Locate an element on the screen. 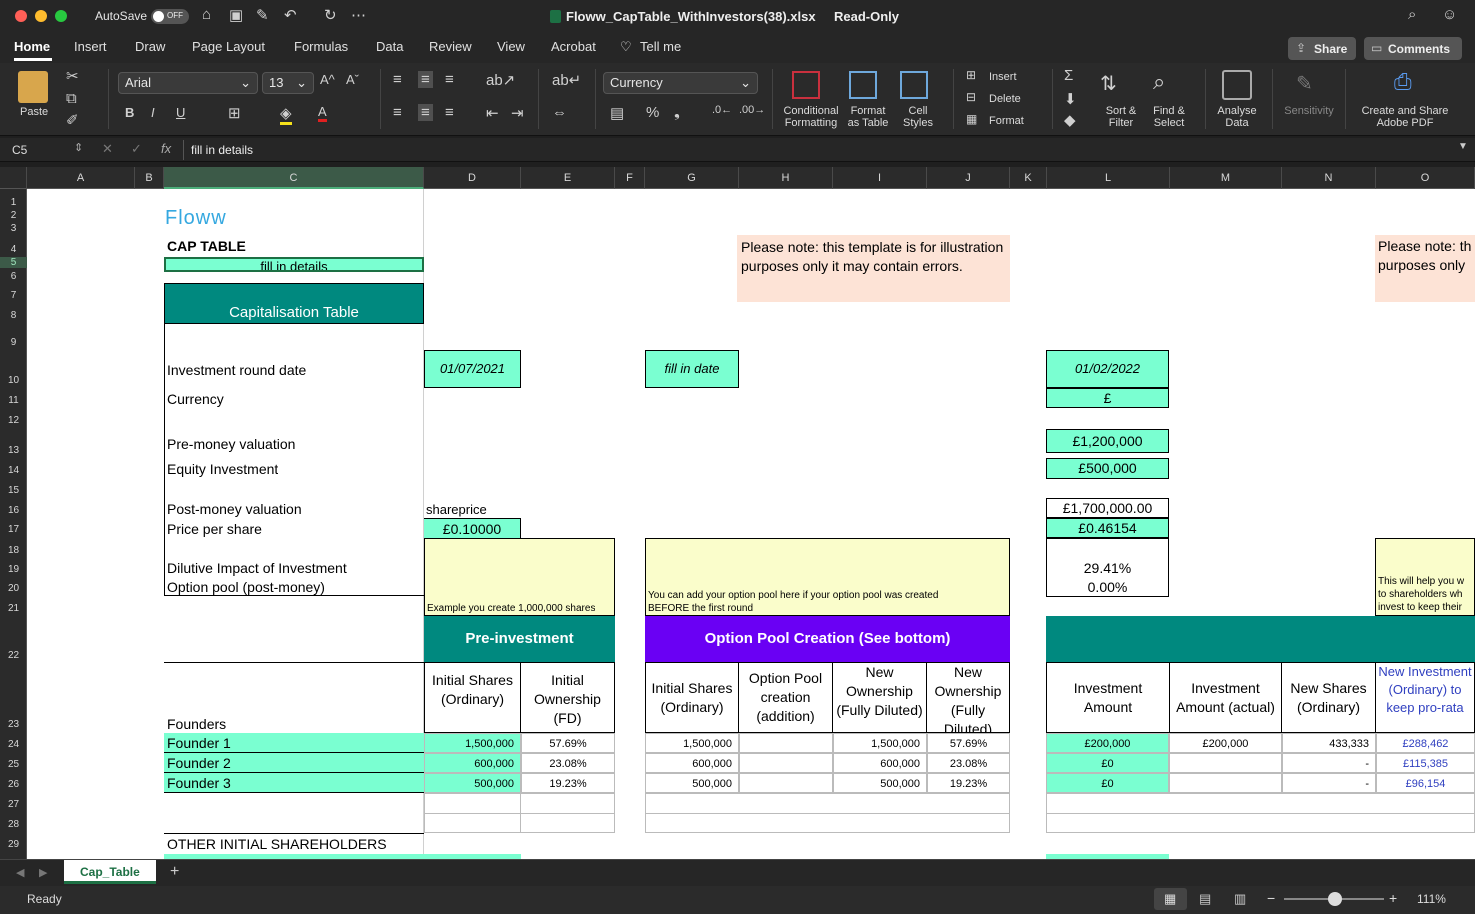 Image resolution: width=1475 pixels, height=914 pixels. row-header: 25 is located at coordinates (13, 764).